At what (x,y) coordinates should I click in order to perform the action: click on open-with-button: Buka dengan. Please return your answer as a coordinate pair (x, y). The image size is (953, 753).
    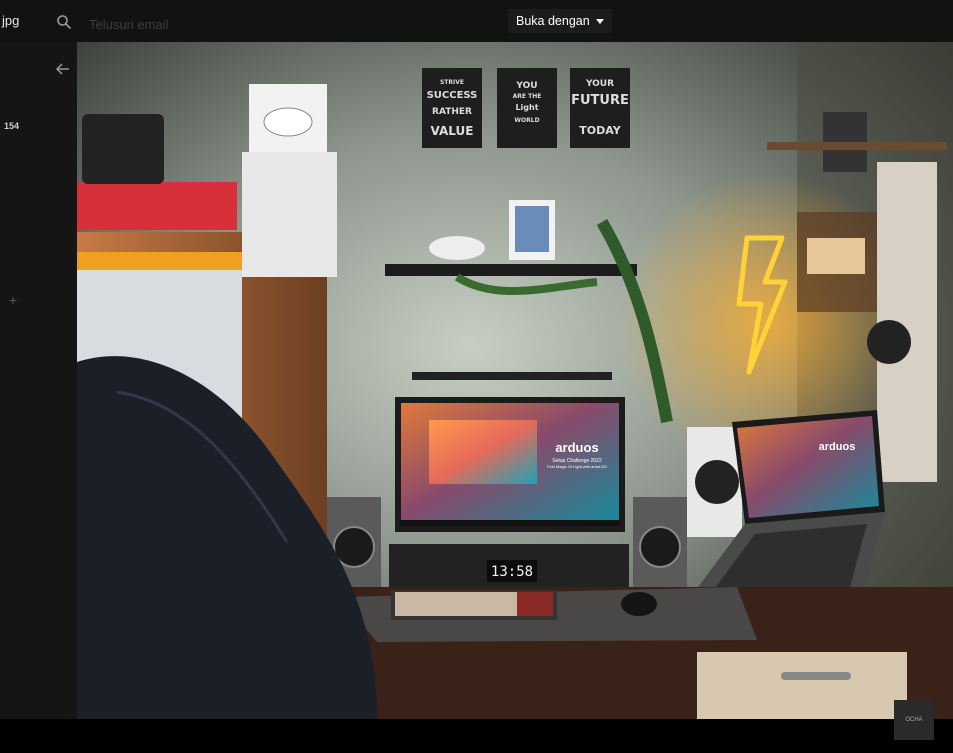
    Looking at the image, I should click on (560, 21).